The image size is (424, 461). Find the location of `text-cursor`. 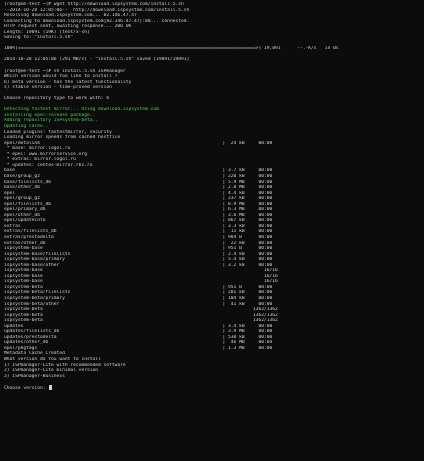

text-cursor is located at coordinates (51, 387).